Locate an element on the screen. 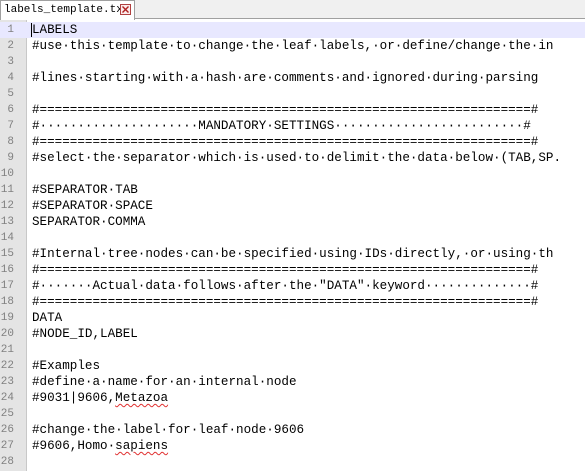 The width and height of the screenshot is (585, 471). line-text: SEPARATOR·COMMA is located at coordinates (89, 222).